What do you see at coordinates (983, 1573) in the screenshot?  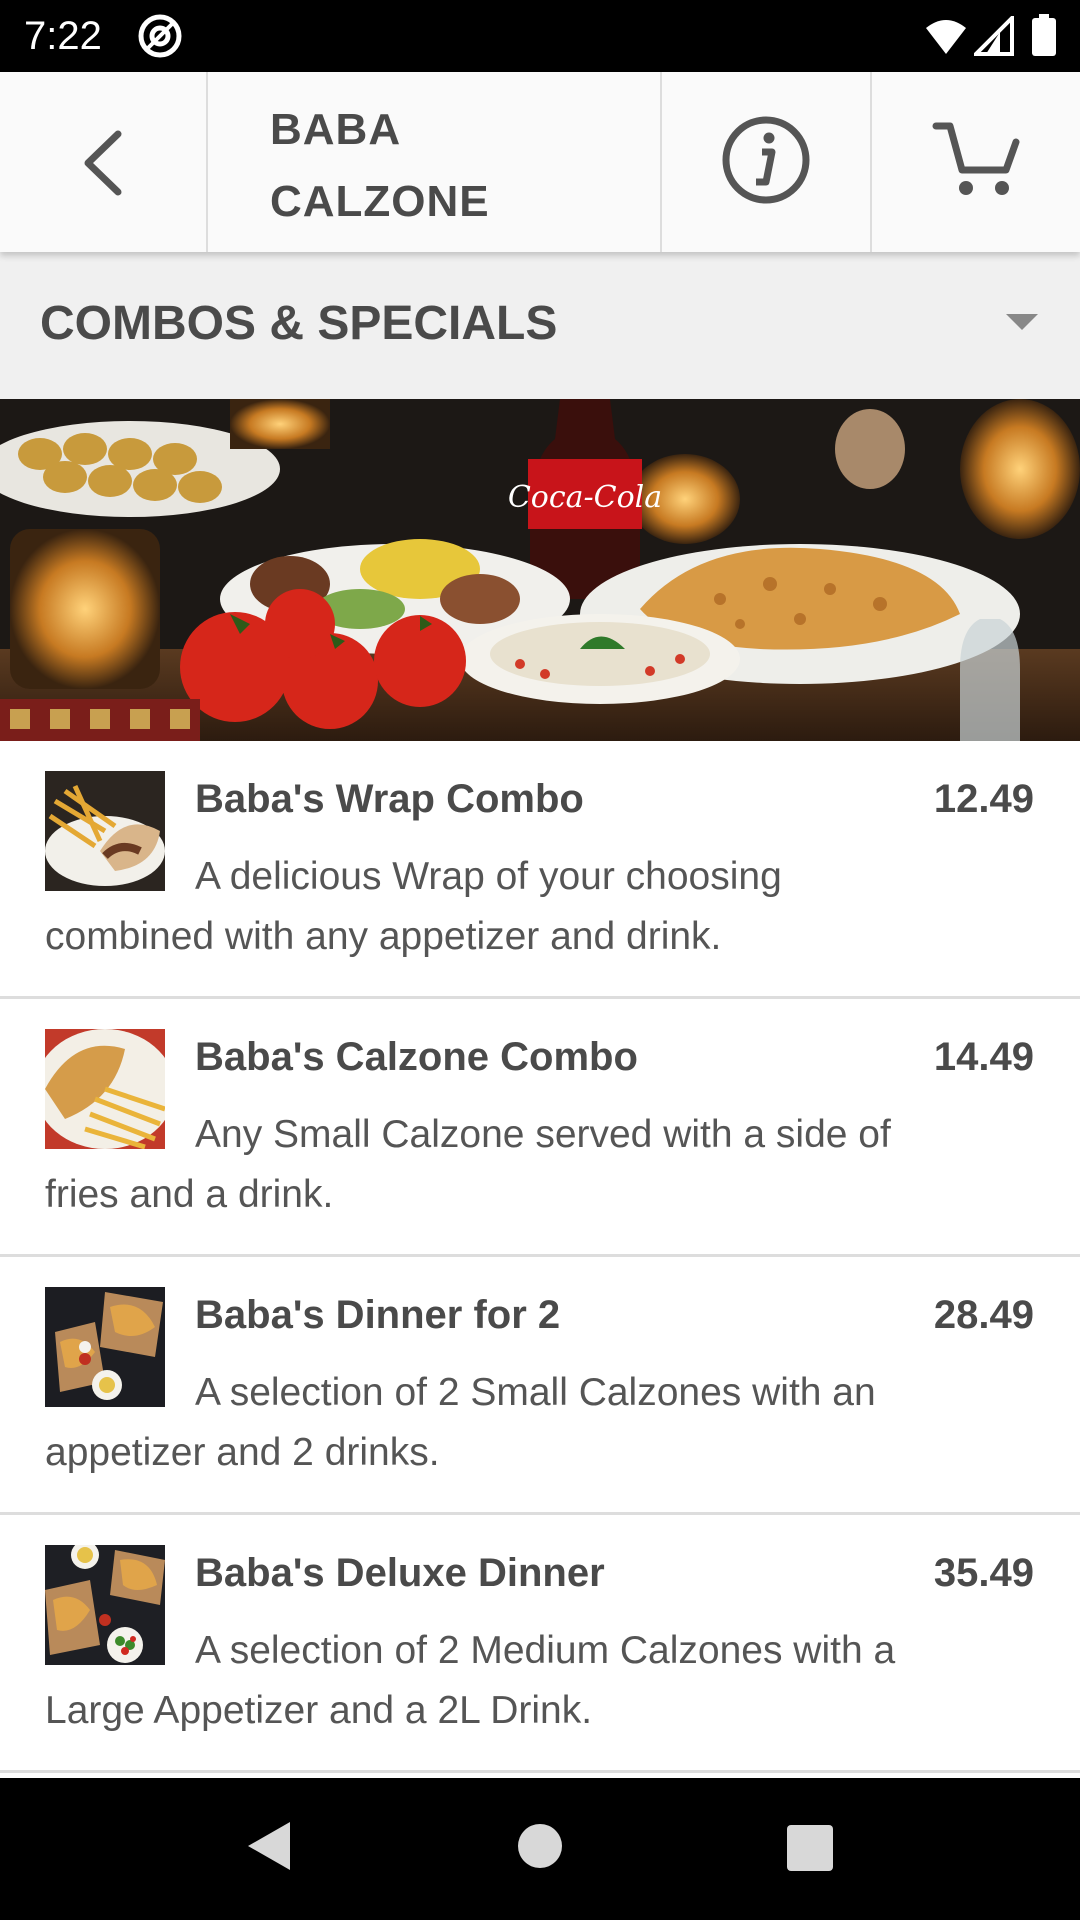 I see `menu-item-price: 35.49` at bounding box center [983, 1573].